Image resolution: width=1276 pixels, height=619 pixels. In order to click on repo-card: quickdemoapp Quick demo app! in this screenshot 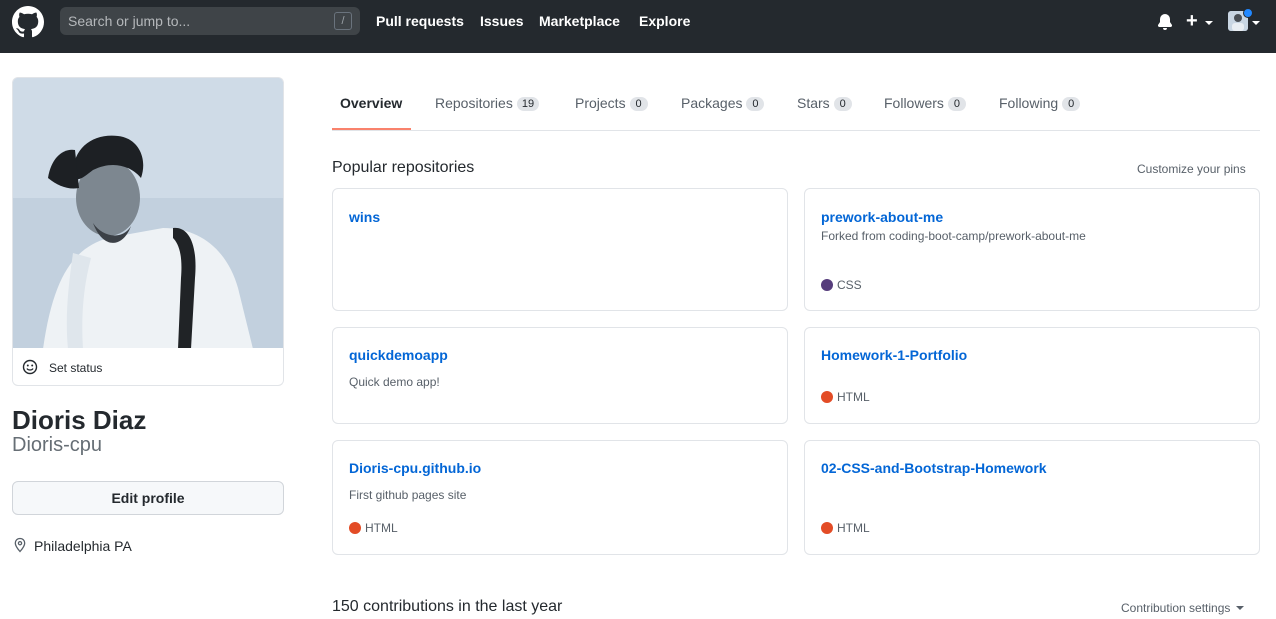, I will do `click(560, 375)`.